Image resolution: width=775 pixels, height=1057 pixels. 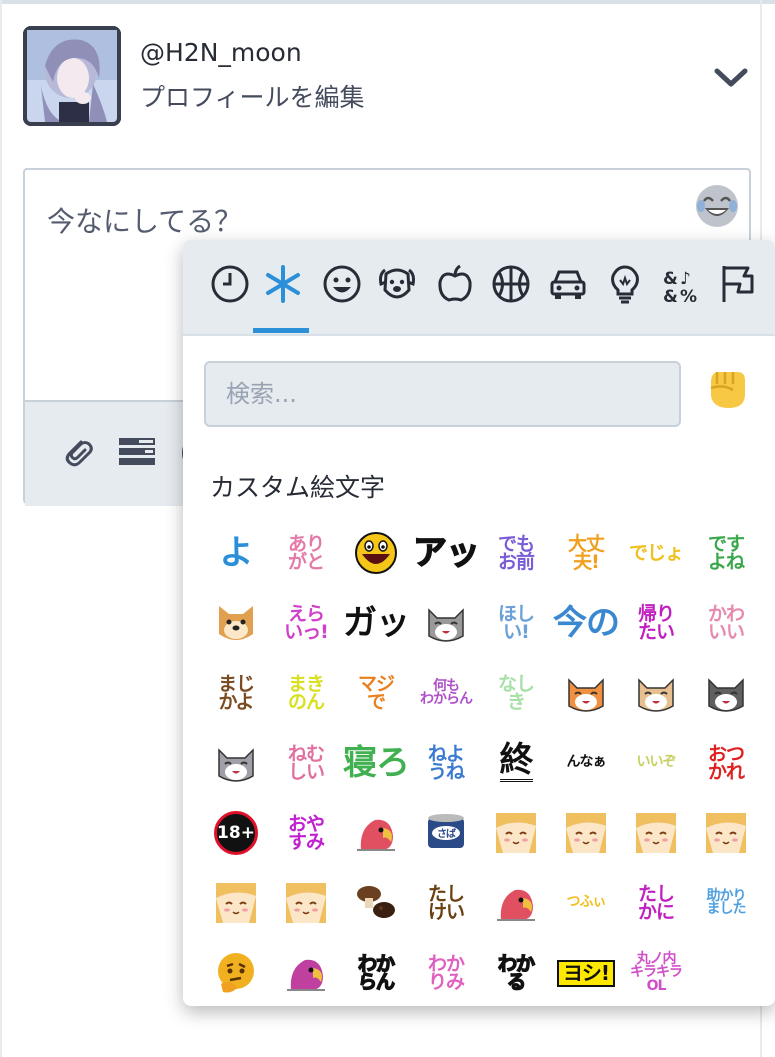 I want to click on edit-profile-link: プロフィールを編集, so click(x=252, y=96).